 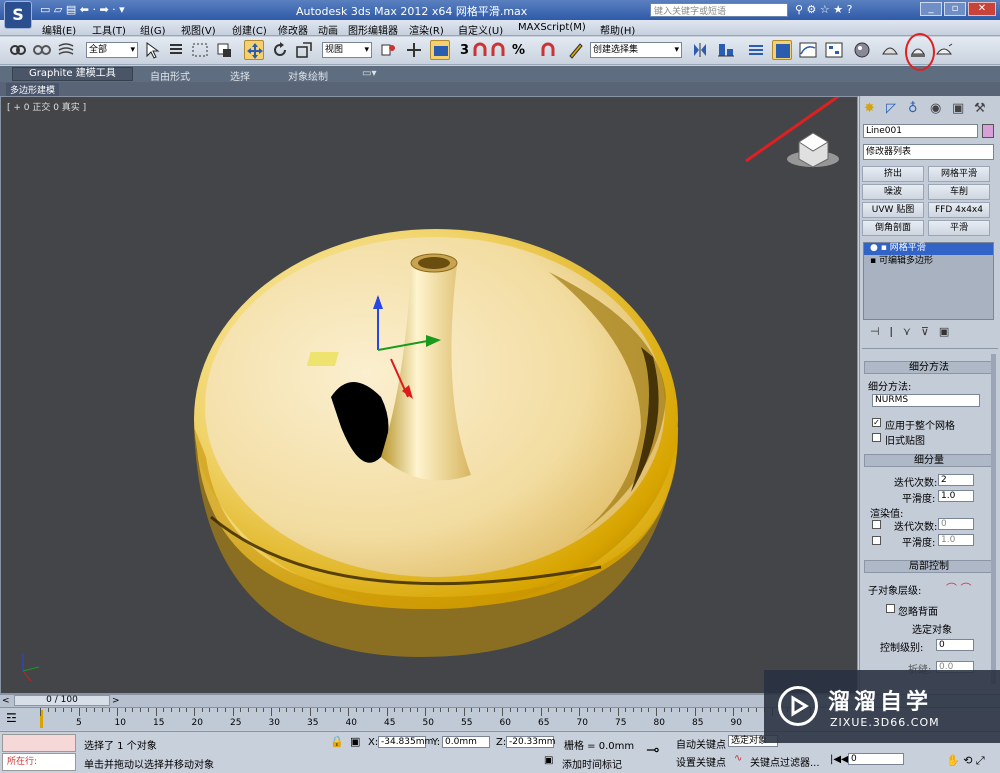 What do you see at coordinates (782, 50) in the screenshot?
I see `graphite-toggle-icon` at bounding box center [782, 50].